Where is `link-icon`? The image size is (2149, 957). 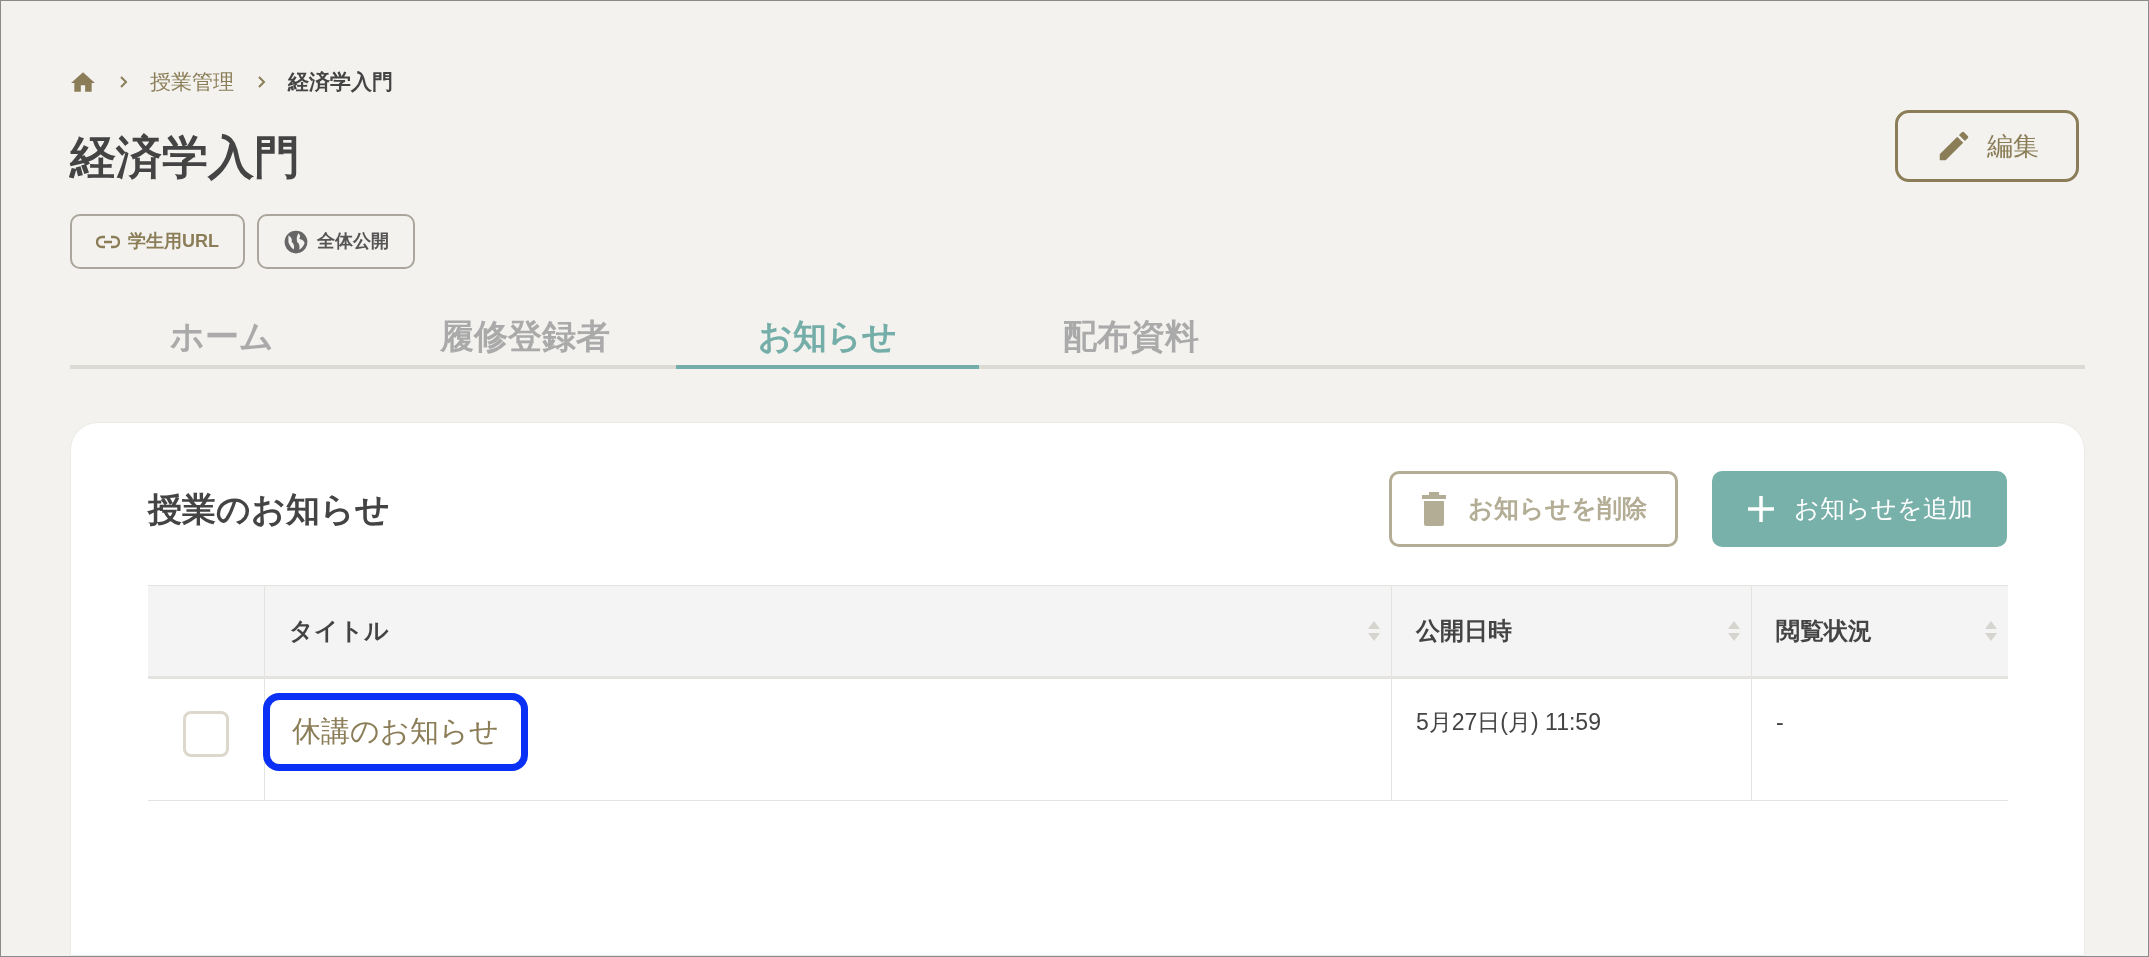 link-icon is located at coordinates (108, 241).